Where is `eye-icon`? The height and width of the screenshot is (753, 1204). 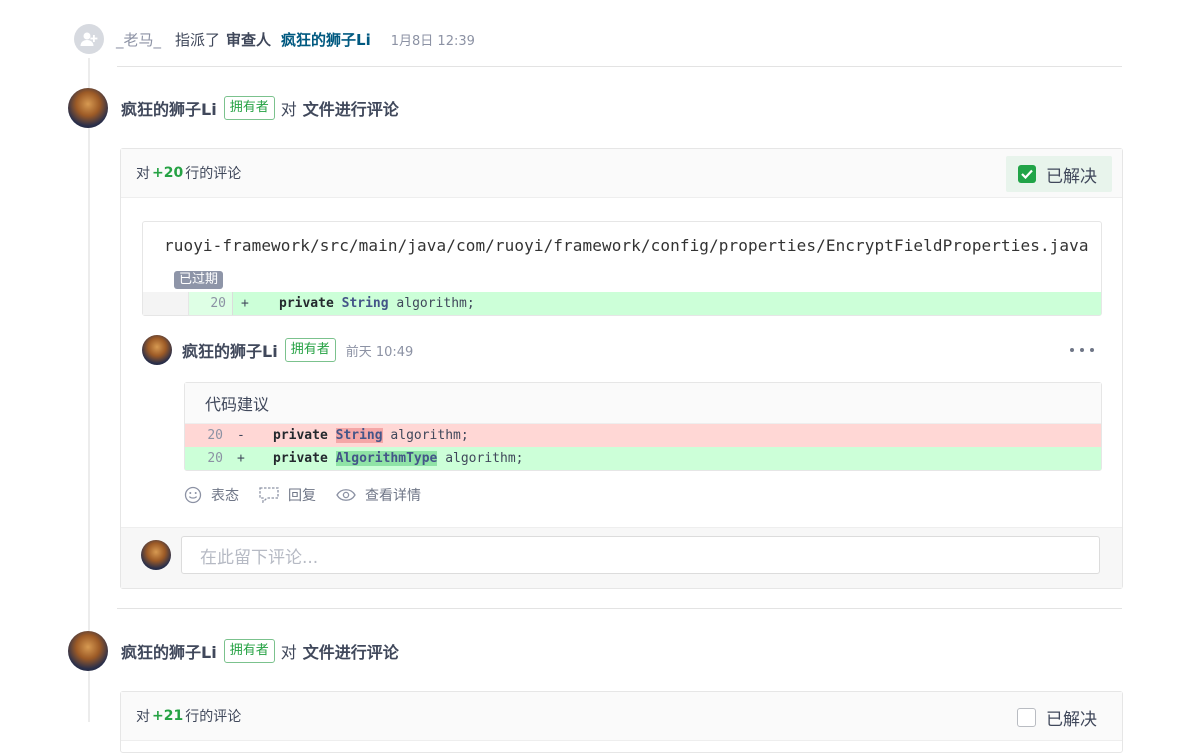
eye-icon is located at coordinates (346, 495).